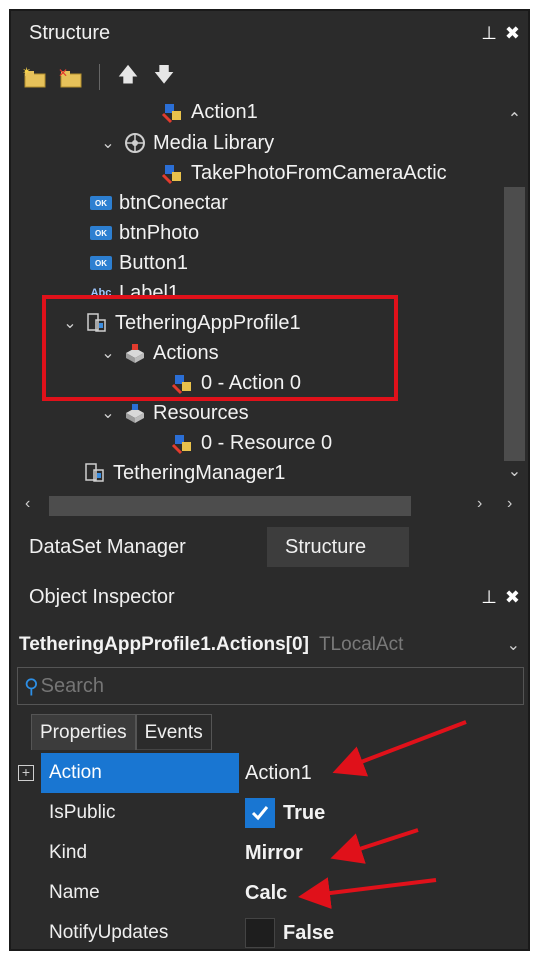 Image resolution: width=539 pixels, height=958 pixels. What do you see at coordinates (514, 471) in the screenshot?
I see `scroll-down-icon: ⌄` at bounding box center [514, 471].